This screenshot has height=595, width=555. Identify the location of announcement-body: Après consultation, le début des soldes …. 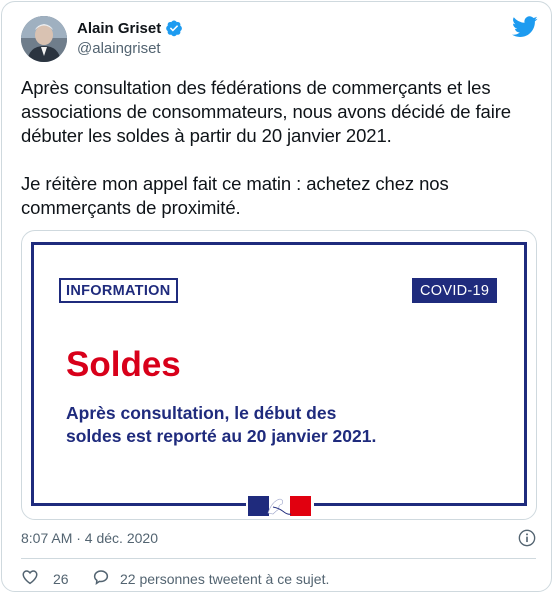
(256, 425).